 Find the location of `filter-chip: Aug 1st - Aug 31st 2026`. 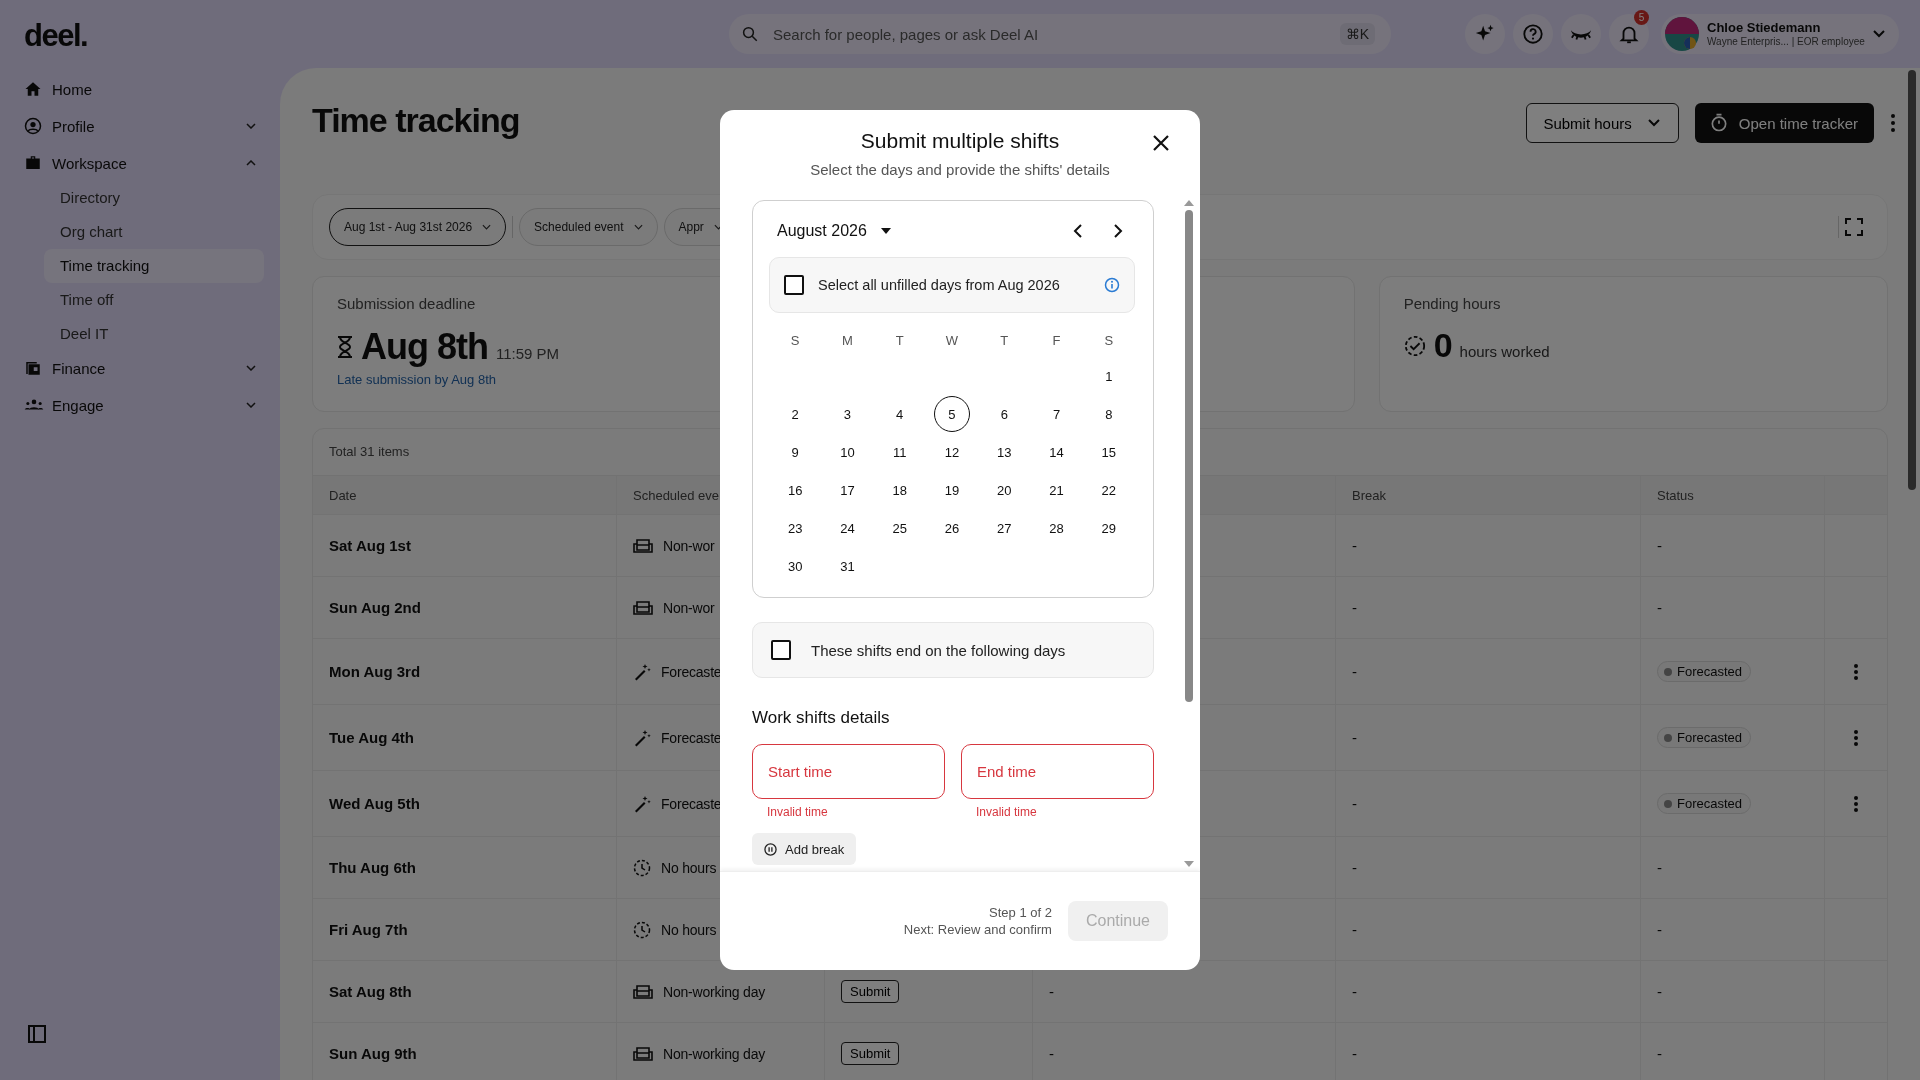

filter-chip: Aug 1st - Aug 31st 2026 is located at coordinates (418, 227).